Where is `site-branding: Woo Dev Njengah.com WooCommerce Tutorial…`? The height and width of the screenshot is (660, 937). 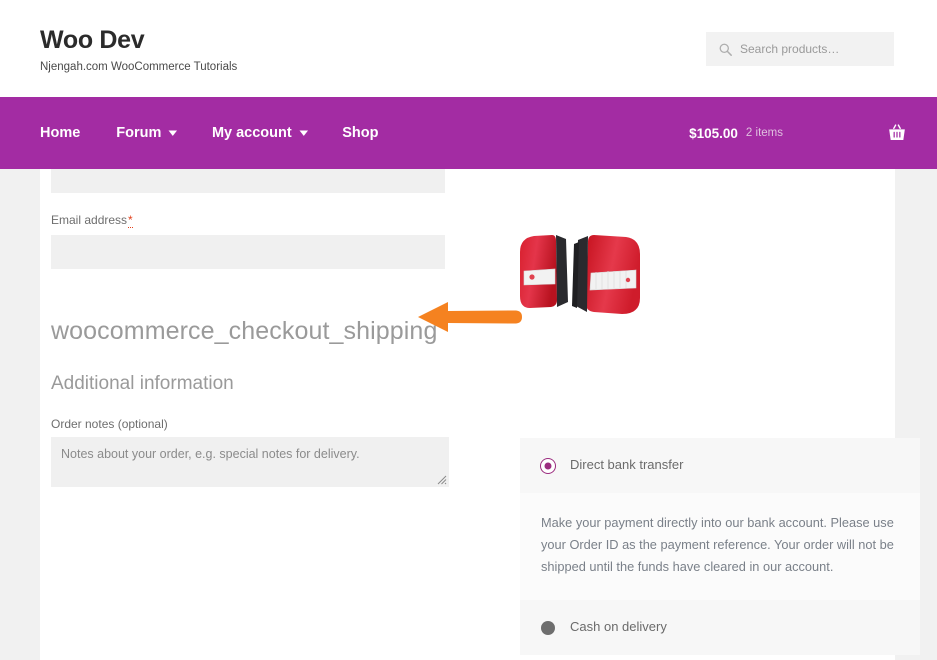
site-branding: Woo Dev Njengah.com WooCommerce Tutorial… is located at coordinates (139, 50).